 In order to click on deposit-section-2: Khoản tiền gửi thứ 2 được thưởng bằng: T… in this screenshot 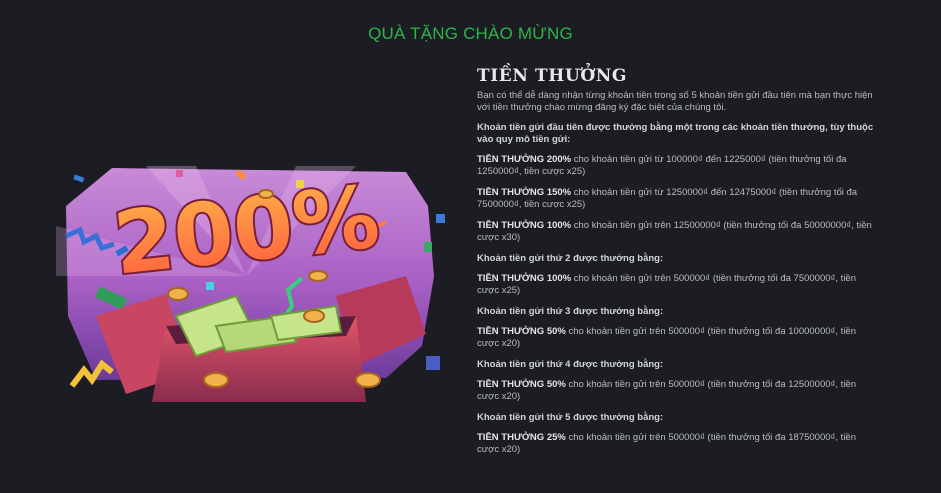, I will do `click(677, 275)`.